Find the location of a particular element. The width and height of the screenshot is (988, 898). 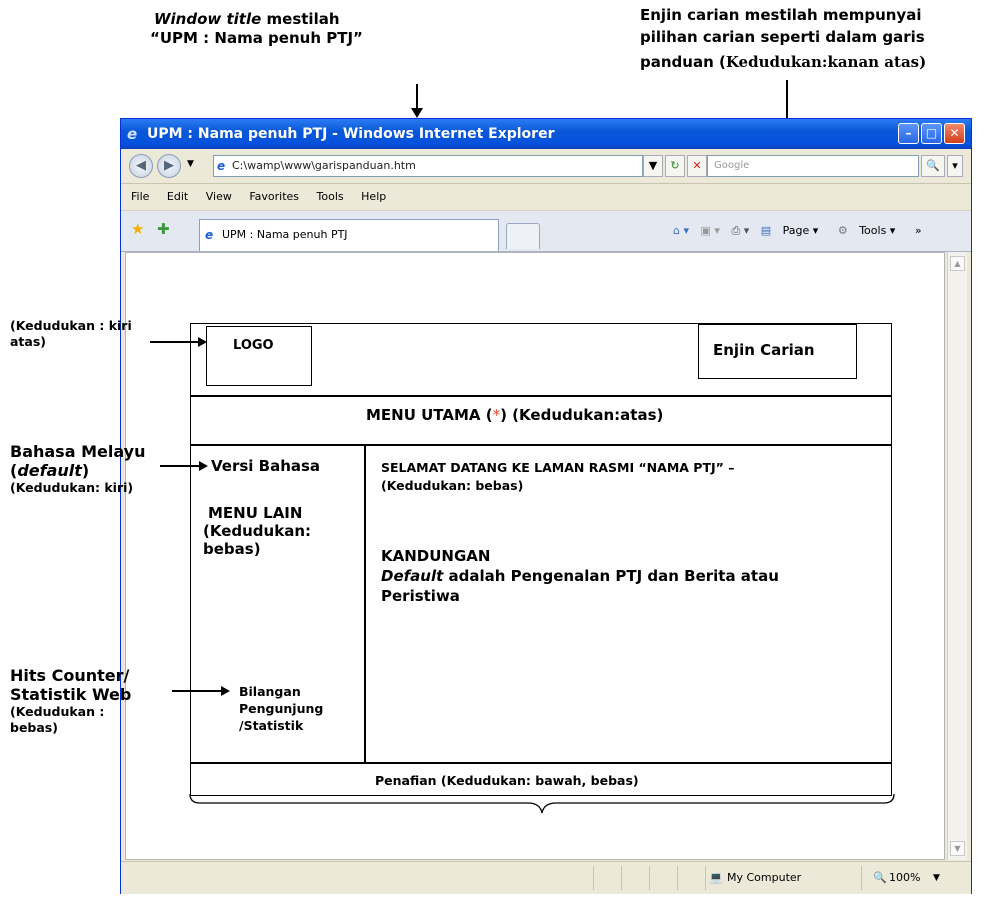

layout-other-menu-l3: bebas) is located at coordinates (232, 549).